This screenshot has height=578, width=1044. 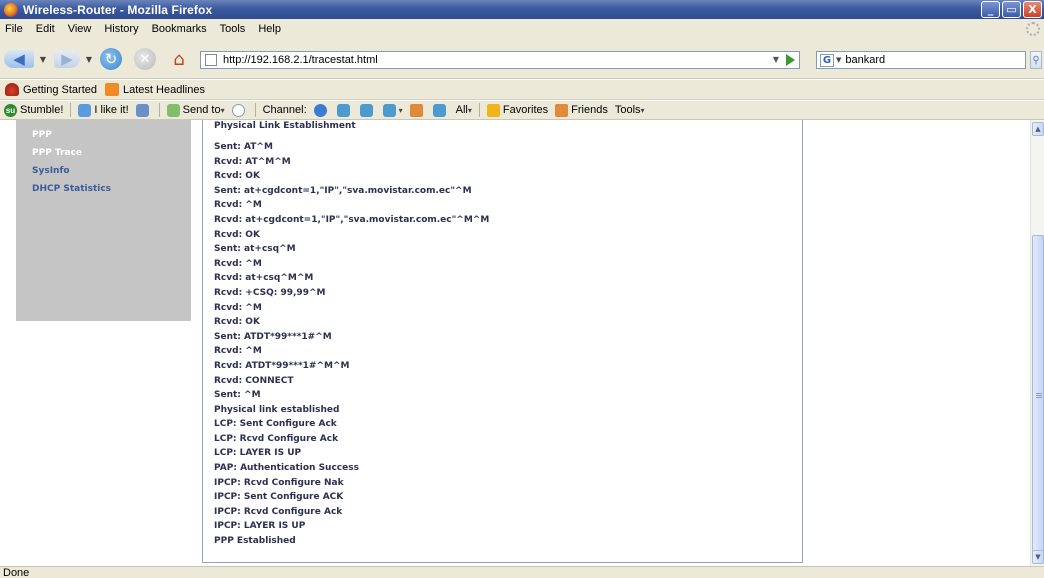 What do you see at coordinates (164, 89) in the screenshot?
I see `bookmark-label: Latest Headlines` at bounding box center [164, 89].